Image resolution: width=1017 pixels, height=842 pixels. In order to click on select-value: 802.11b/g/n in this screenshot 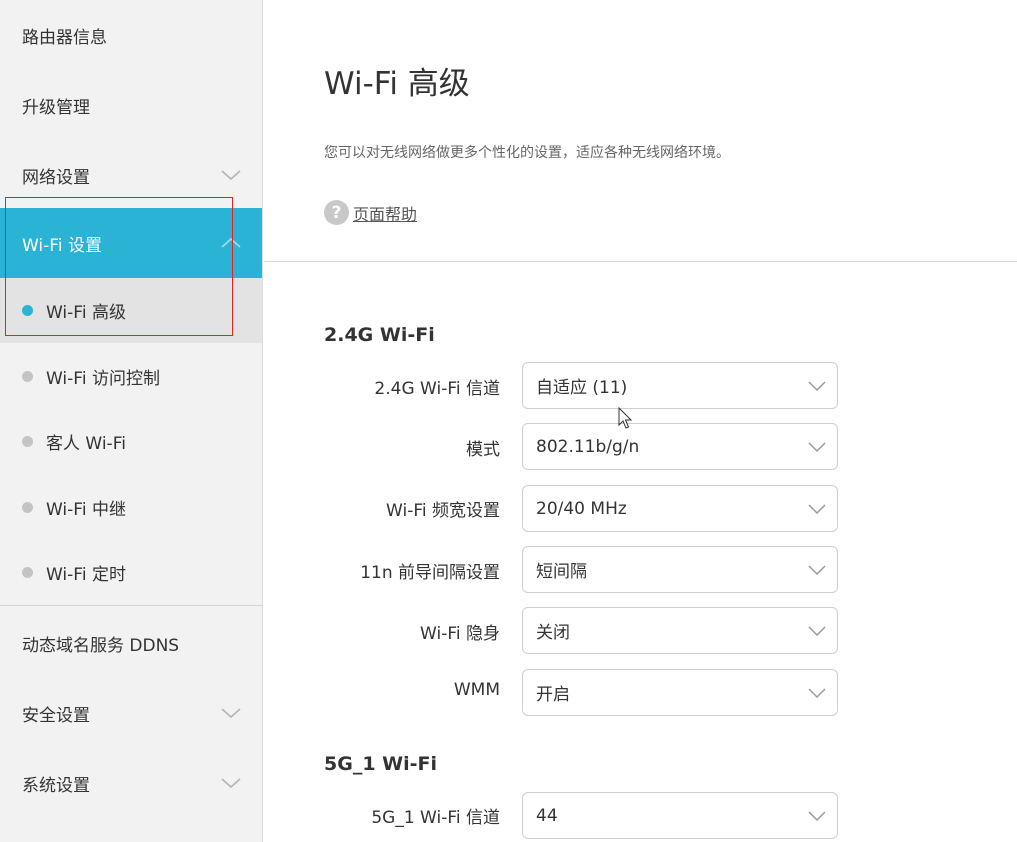, I will do `click(588, 446)`.